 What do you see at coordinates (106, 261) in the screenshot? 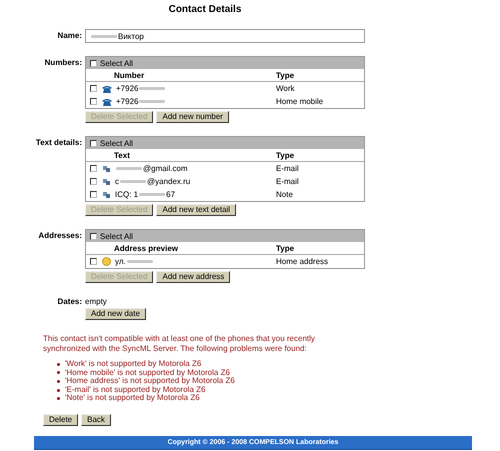
I see `address-icon` at bounding box center [106, 261].